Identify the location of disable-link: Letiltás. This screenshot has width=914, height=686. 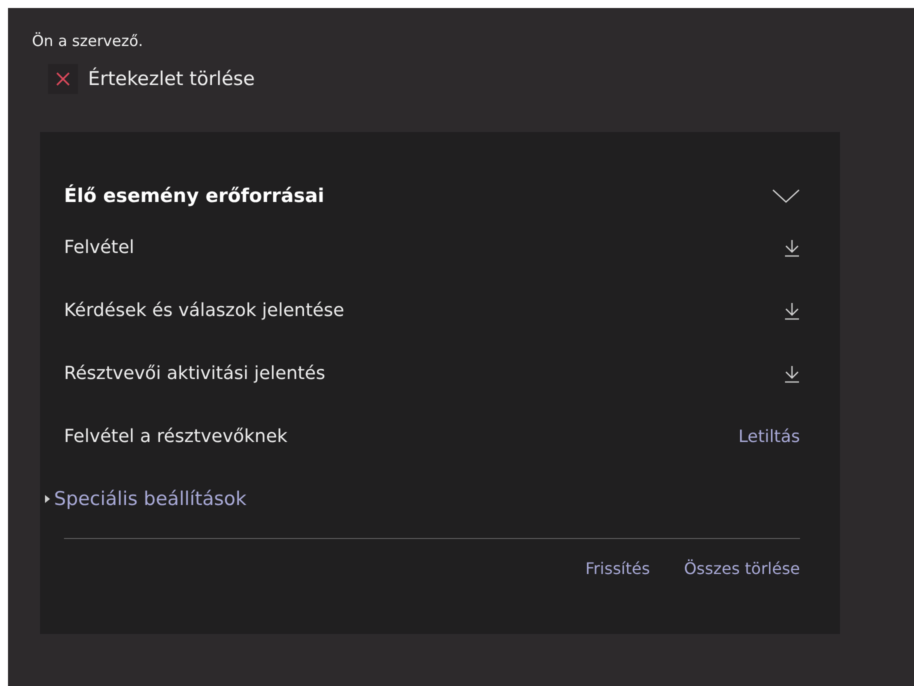
(769, 436).